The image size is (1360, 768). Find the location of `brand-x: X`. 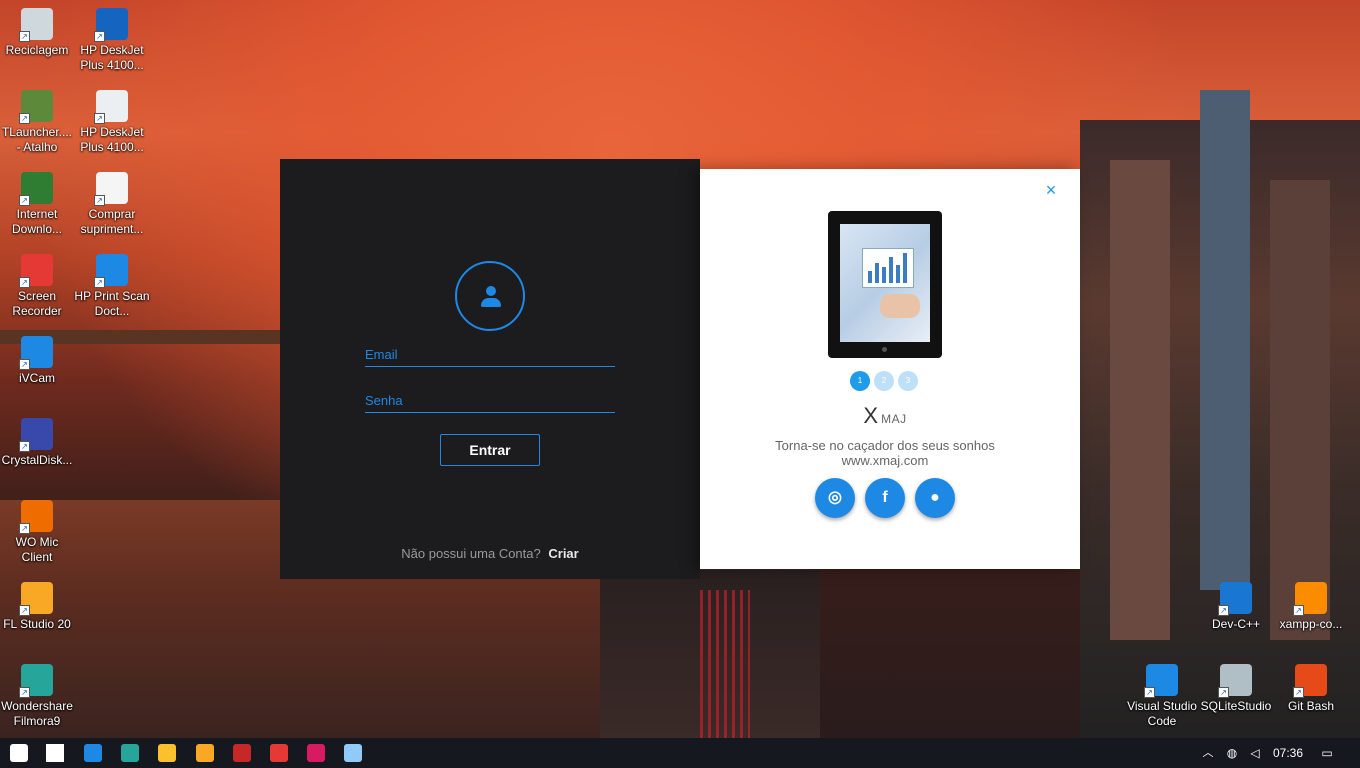

brand-x: X is located at coordinates (871, 415).